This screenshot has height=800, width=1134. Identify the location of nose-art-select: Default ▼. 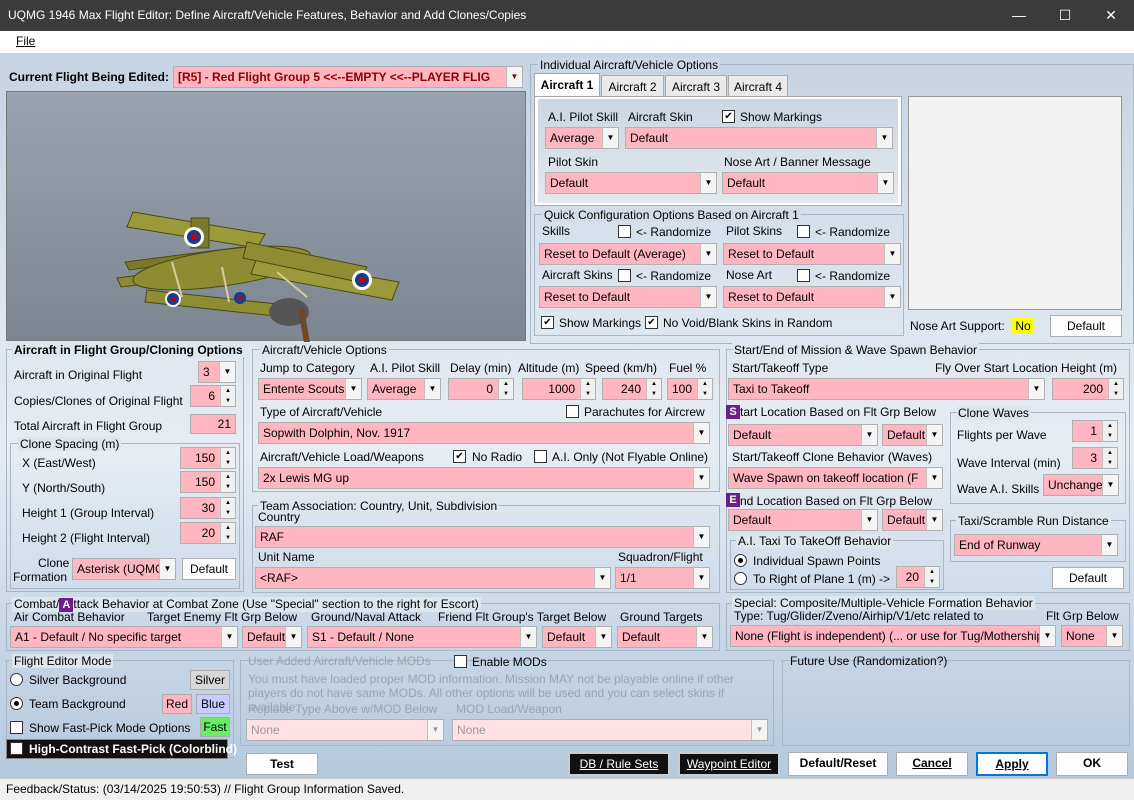
(808, 183).